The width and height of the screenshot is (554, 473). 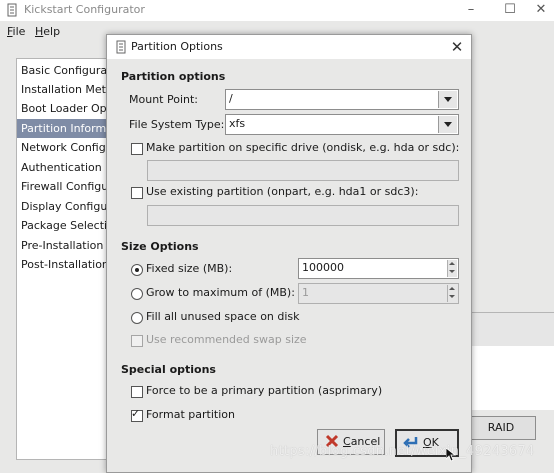 I want to click on minimize-button: –, so click(x=471, y=10).